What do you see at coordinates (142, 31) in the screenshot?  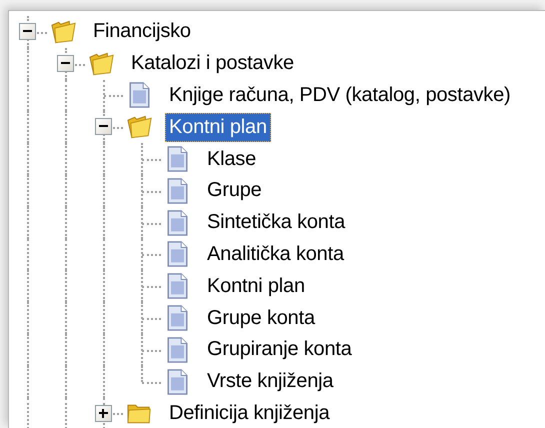 I see `tree-item: Financijsko` at bounding box center [142, 31].